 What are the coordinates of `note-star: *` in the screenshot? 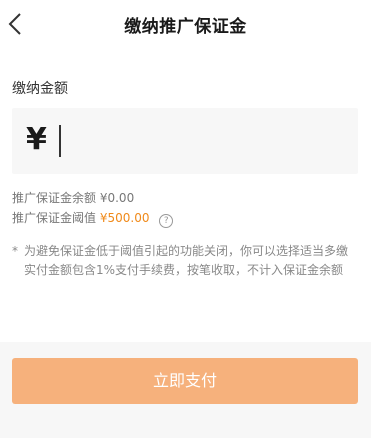 It's located at (15, 251).